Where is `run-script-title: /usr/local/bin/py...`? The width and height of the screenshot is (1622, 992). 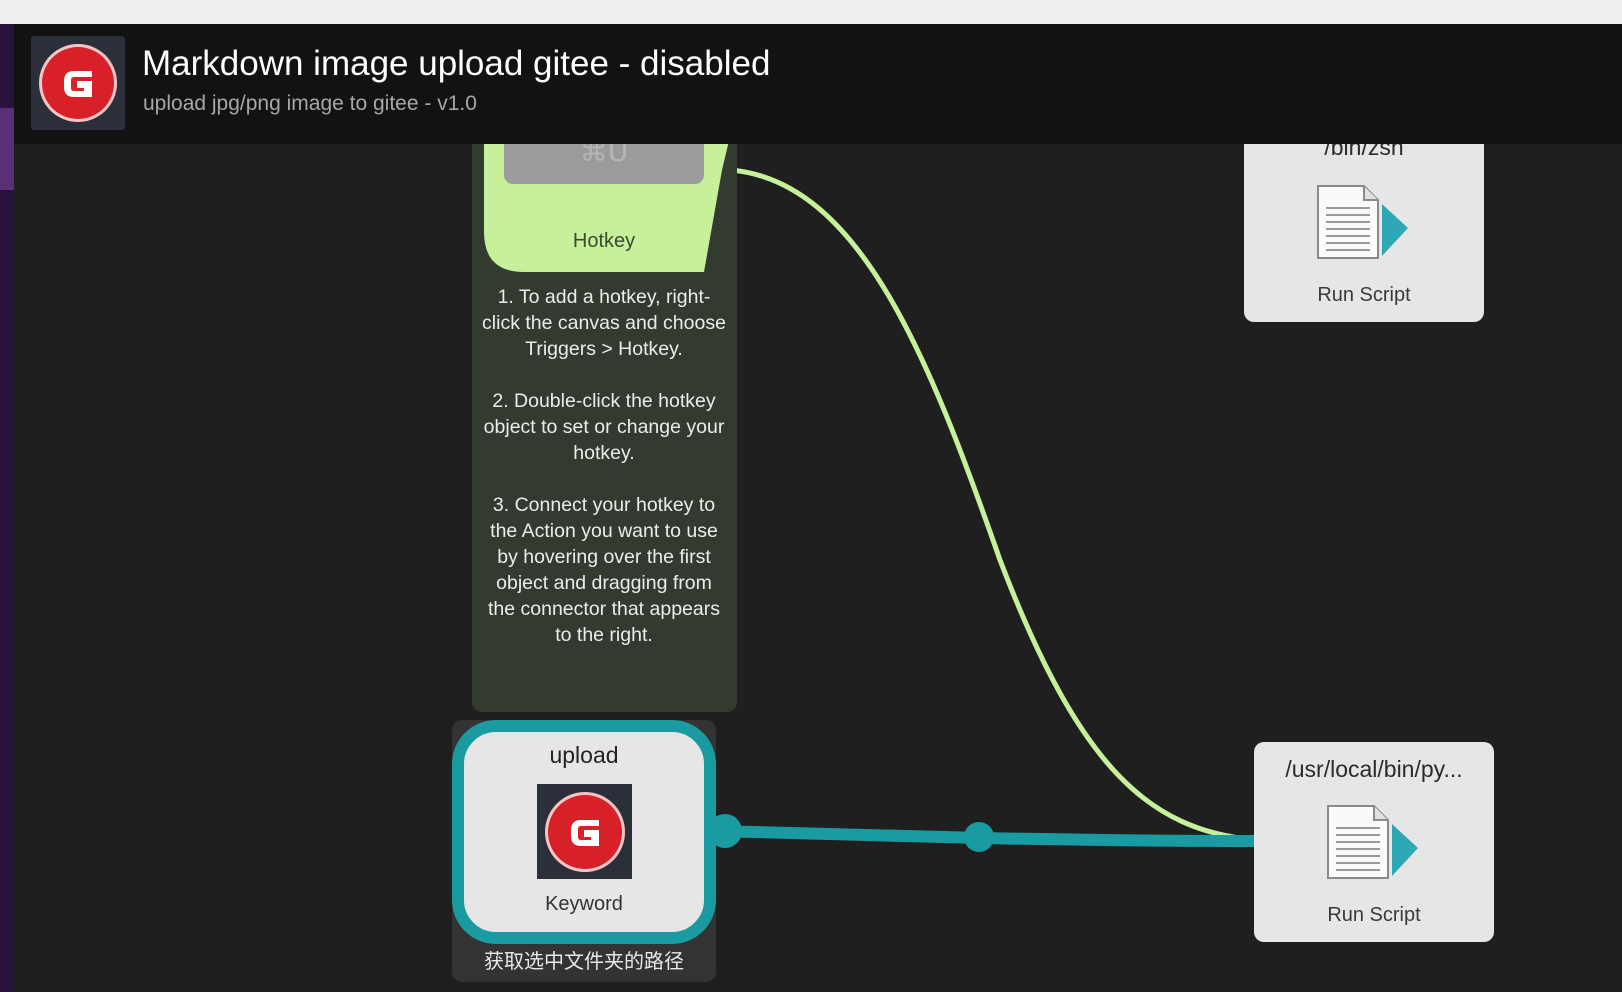
run-script-title: /usr/local/bin/py... is located at coordinates (1374, 769).